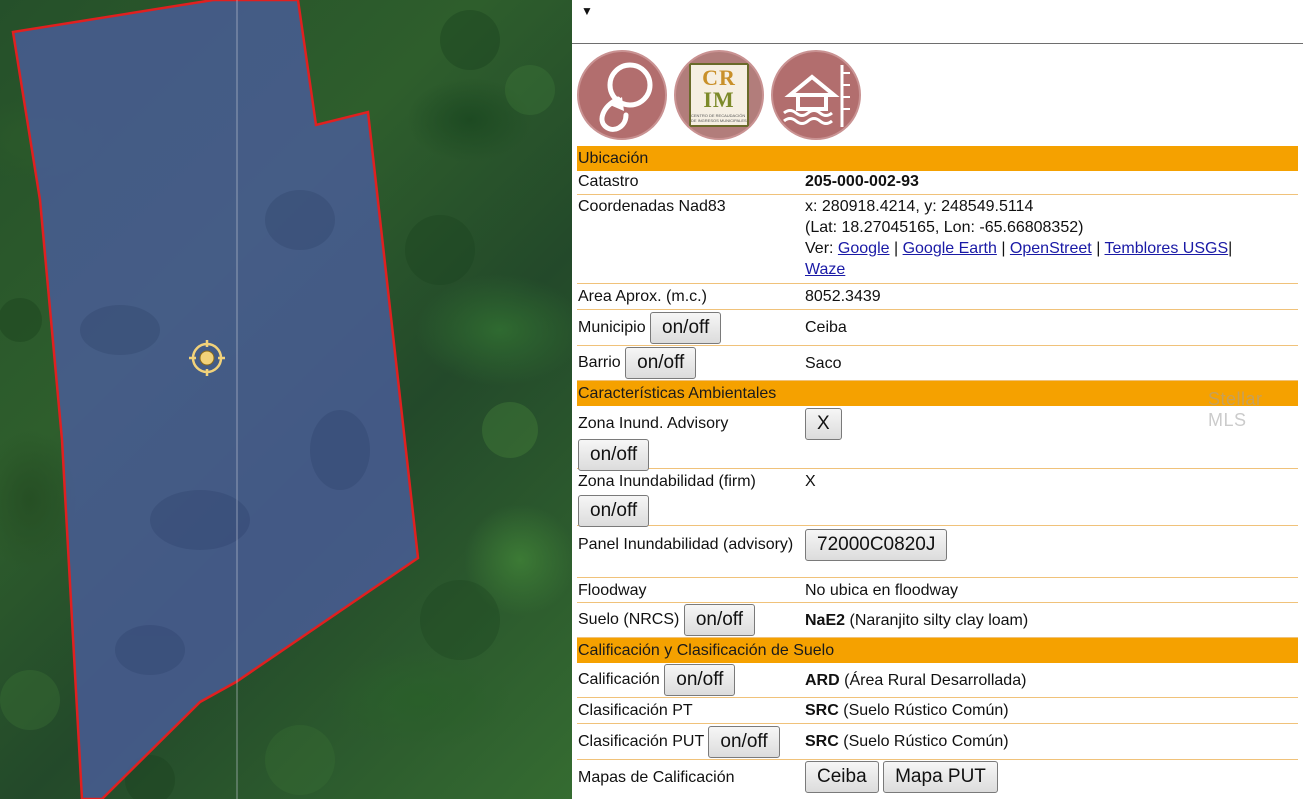  What do you see at coordinates (822, 710) in the screenshot?
I see `clasificacion-pt-code: SRC` at bounding box center [822, 710].